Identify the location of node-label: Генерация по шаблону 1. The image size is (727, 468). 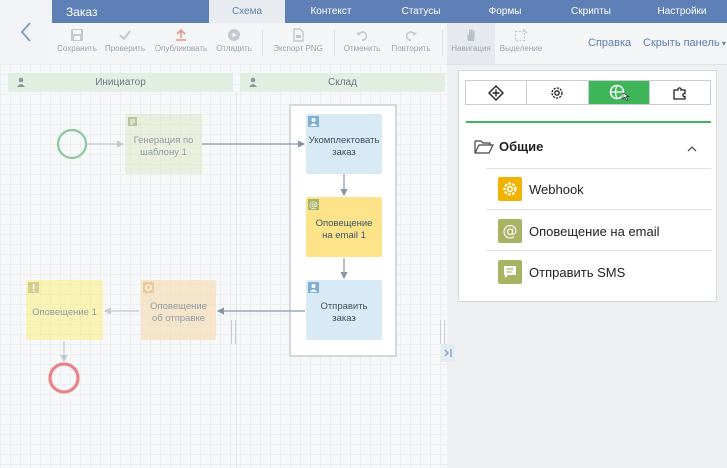
(163, 146).